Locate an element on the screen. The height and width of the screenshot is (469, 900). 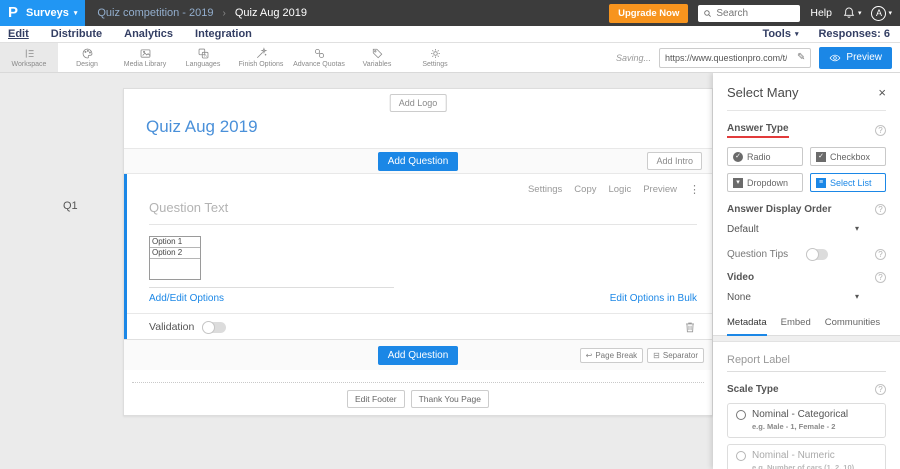
toolbar-item-finish-options: Finish Options is located at coordinates (261, 57).